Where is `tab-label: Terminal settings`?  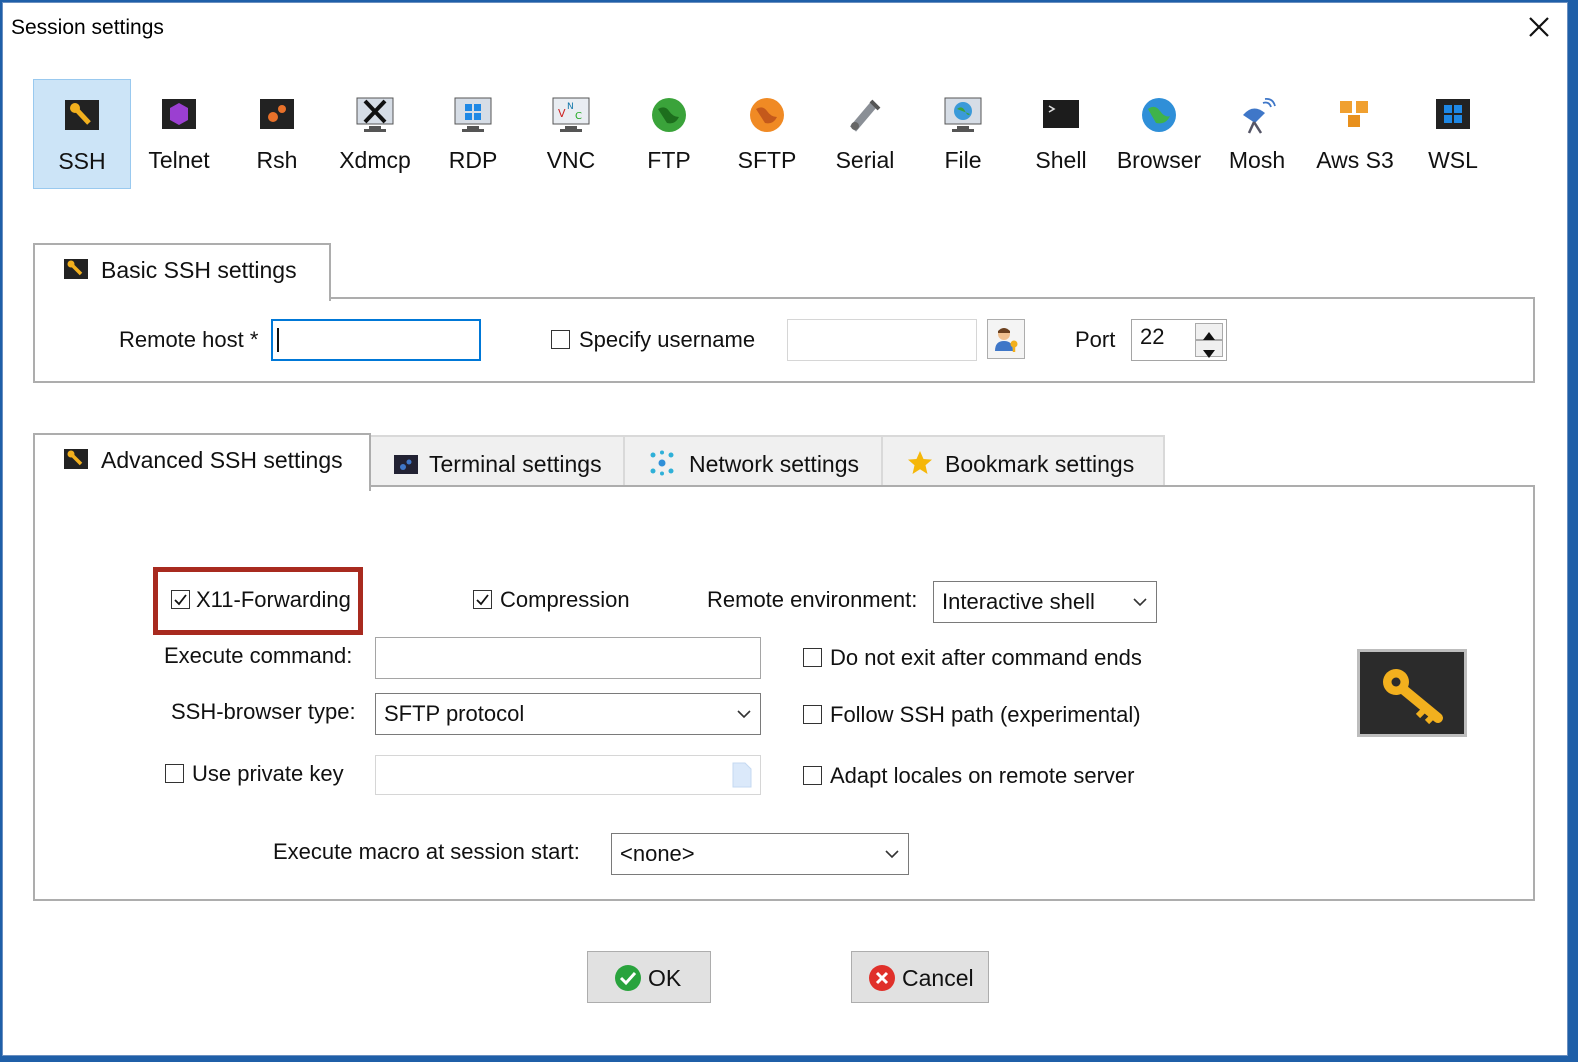
tab-label: Terminal settings is located at coordinates (515, 464).